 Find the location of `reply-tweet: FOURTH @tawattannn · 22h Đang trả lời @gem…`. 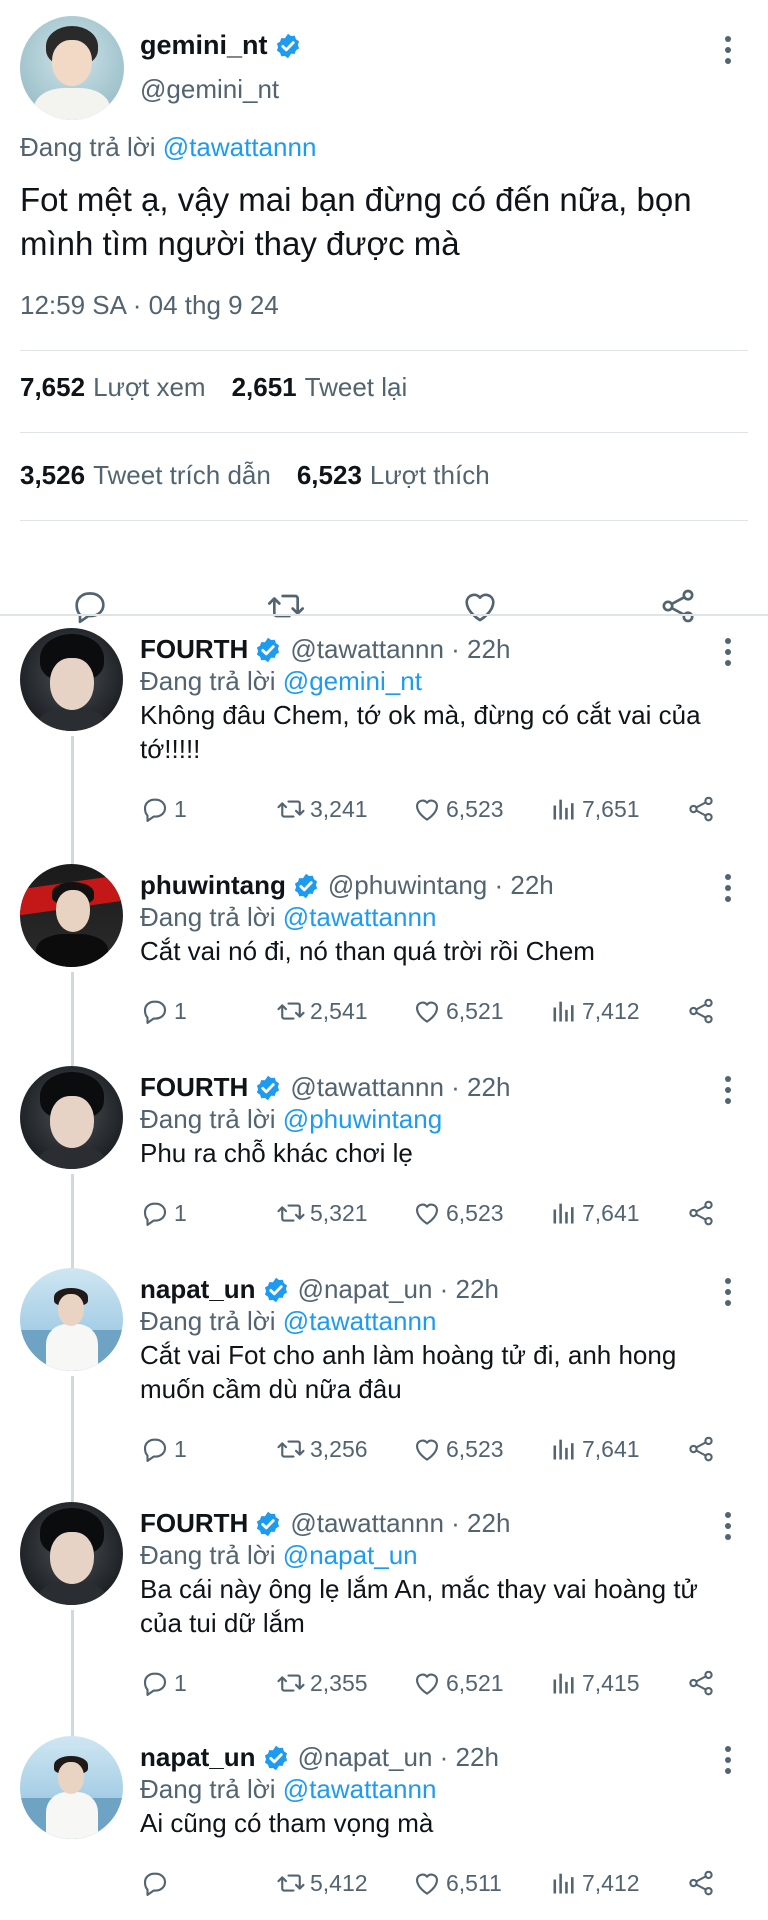

reply-tweet: FOURTH @tawattannn · 22h Đang trả lời @gem… is located at coordinates (384, 746).